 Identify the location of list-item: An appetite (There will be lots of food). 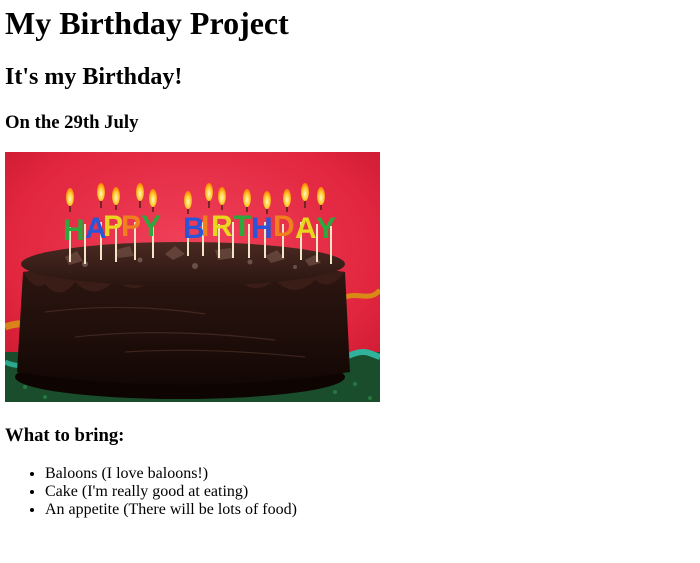
(171, 510).